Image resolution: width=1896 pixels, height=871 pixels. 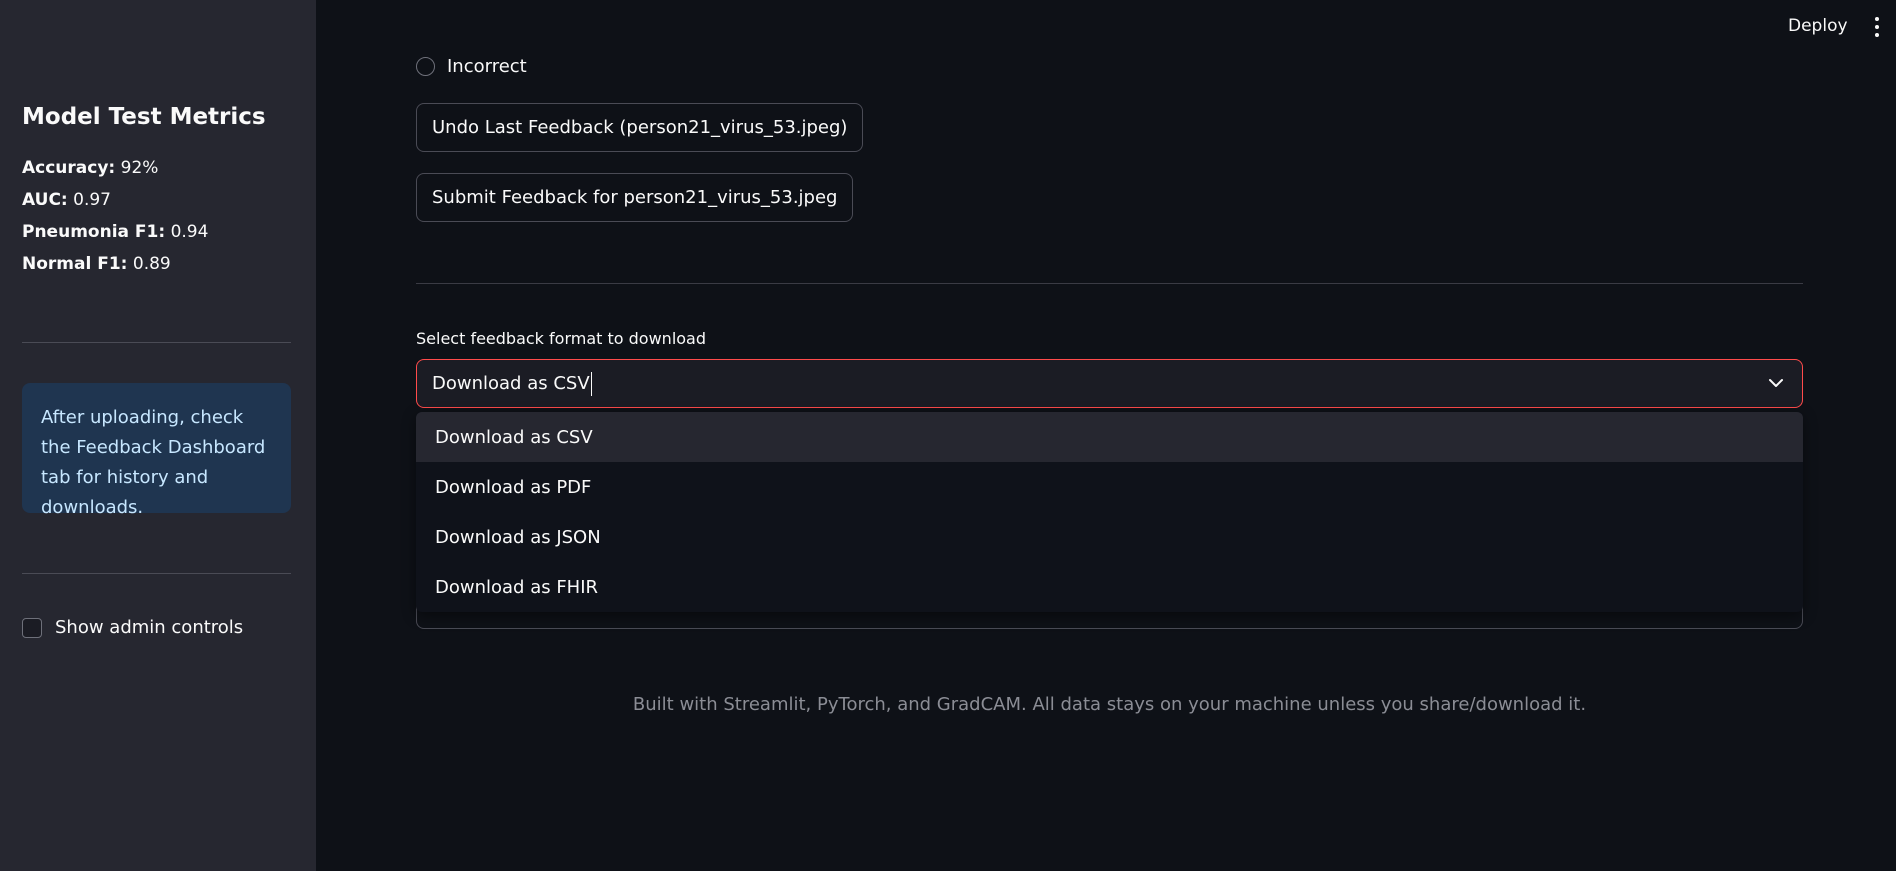 What do you see at coordinates (144, 117) in the screenshot?
I see `sidebar-title: Model Test Metrics` at bounding box center [144, 117].